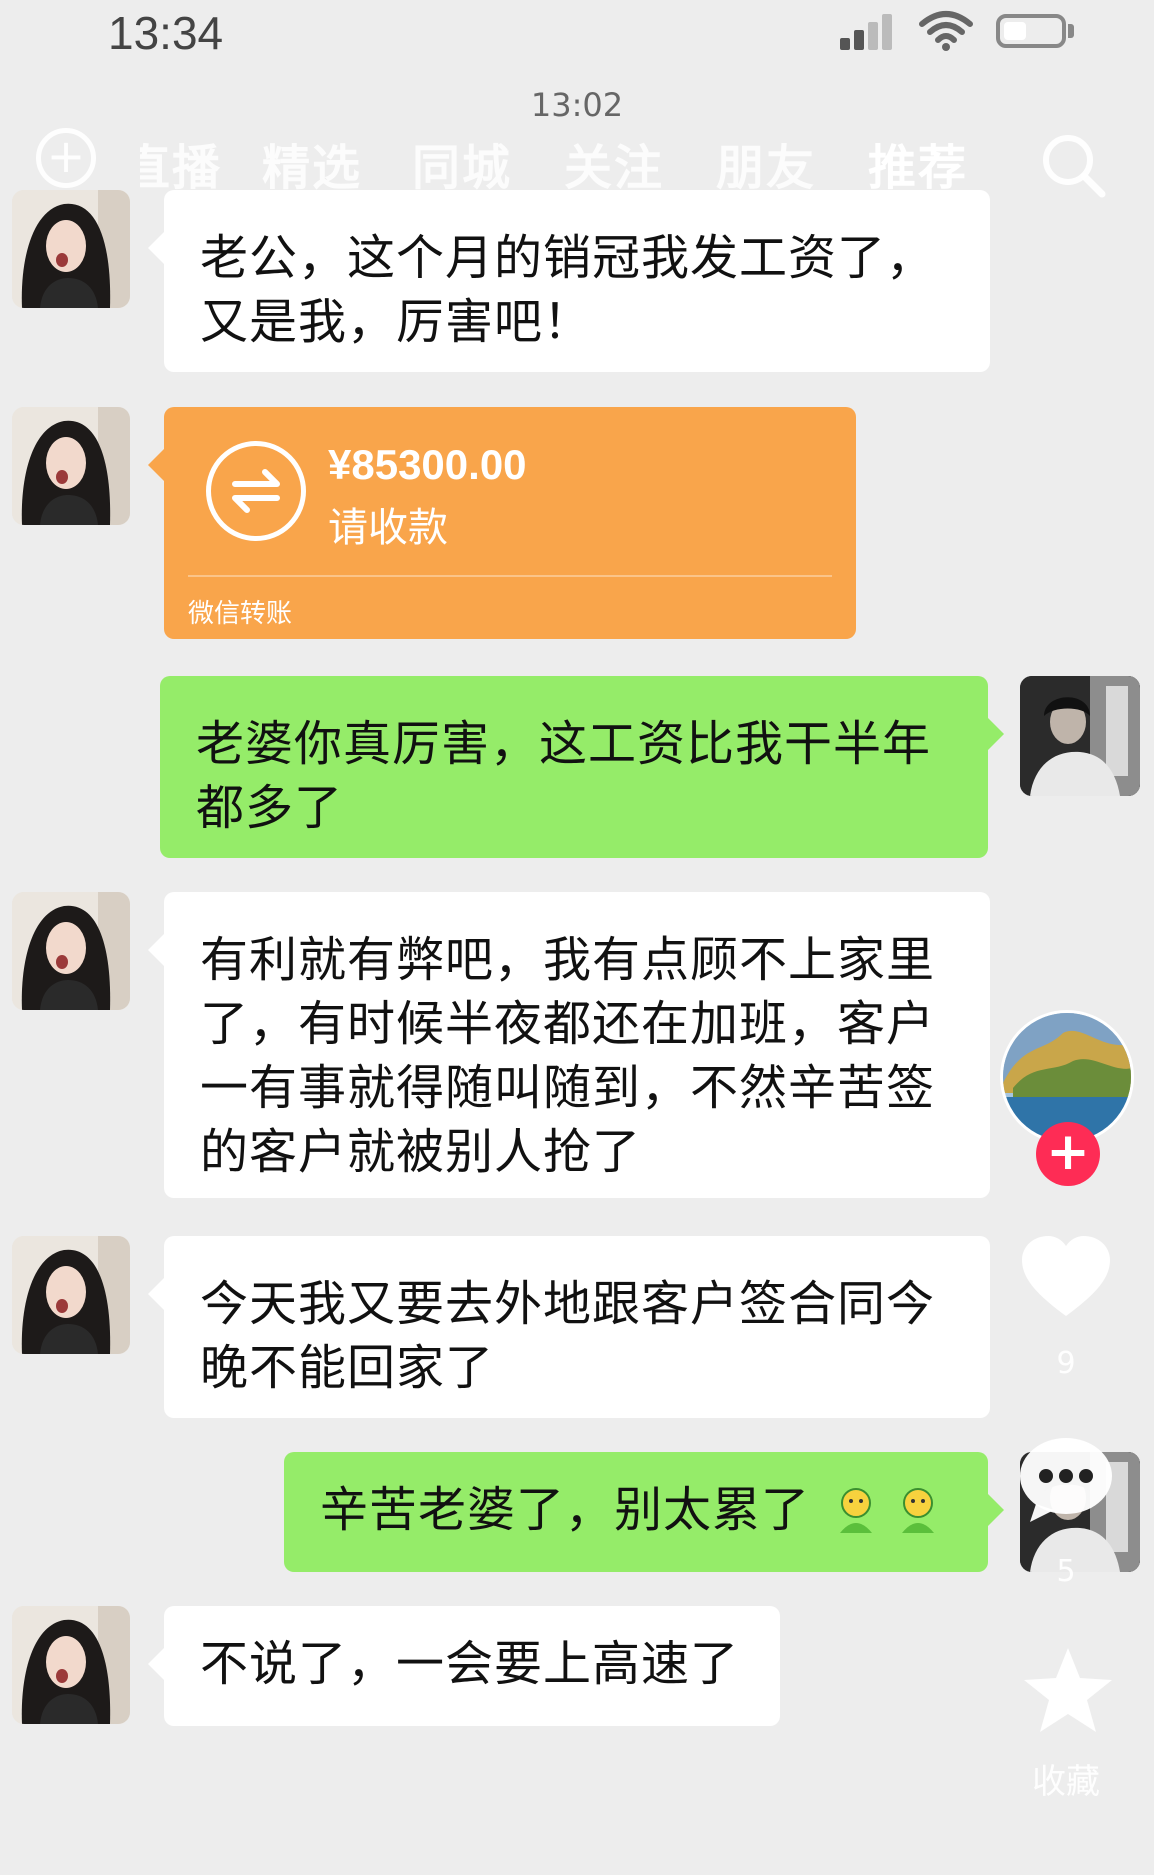 Image resolution: width=1154 pixels, height=1875 pixels. What do you see at coordinates (1066, 1363) in the screenshot?
I see `like-count: 9` at bounding box center [1066, 1363].